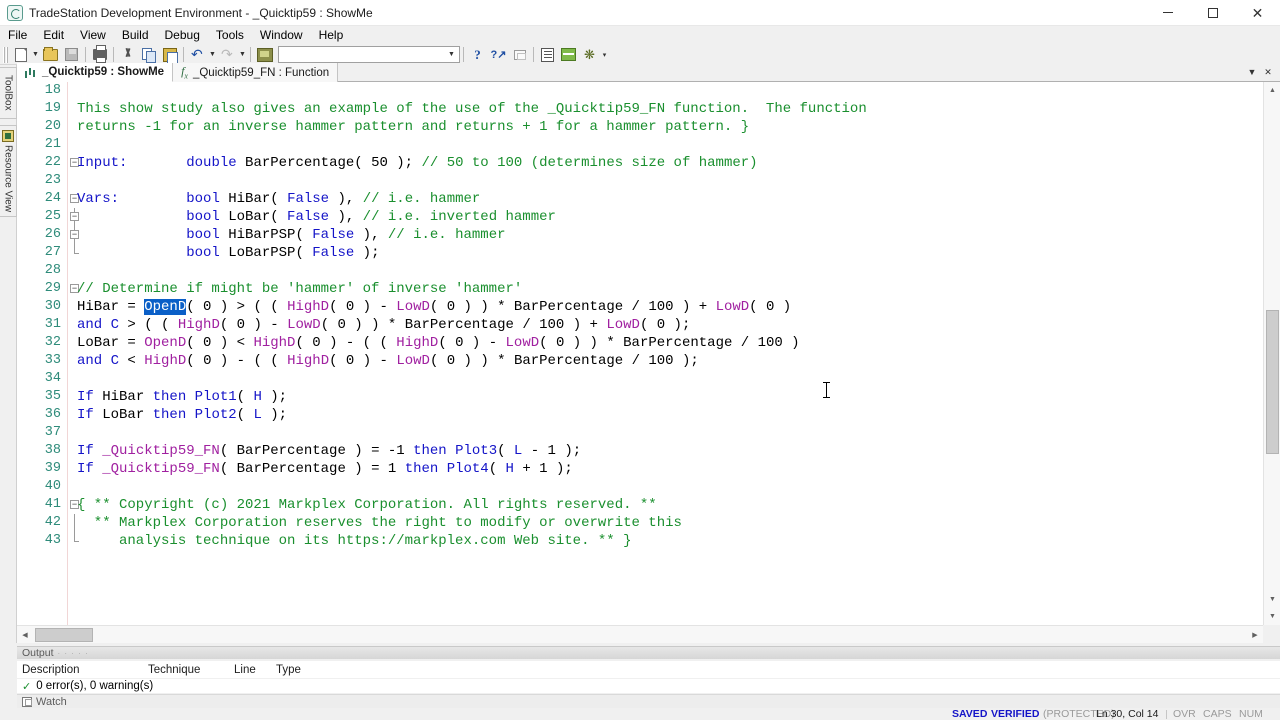 This screenshot has width=1280, height=720. I want to click on horizontal-scroll-thumb, so click(64, 635).